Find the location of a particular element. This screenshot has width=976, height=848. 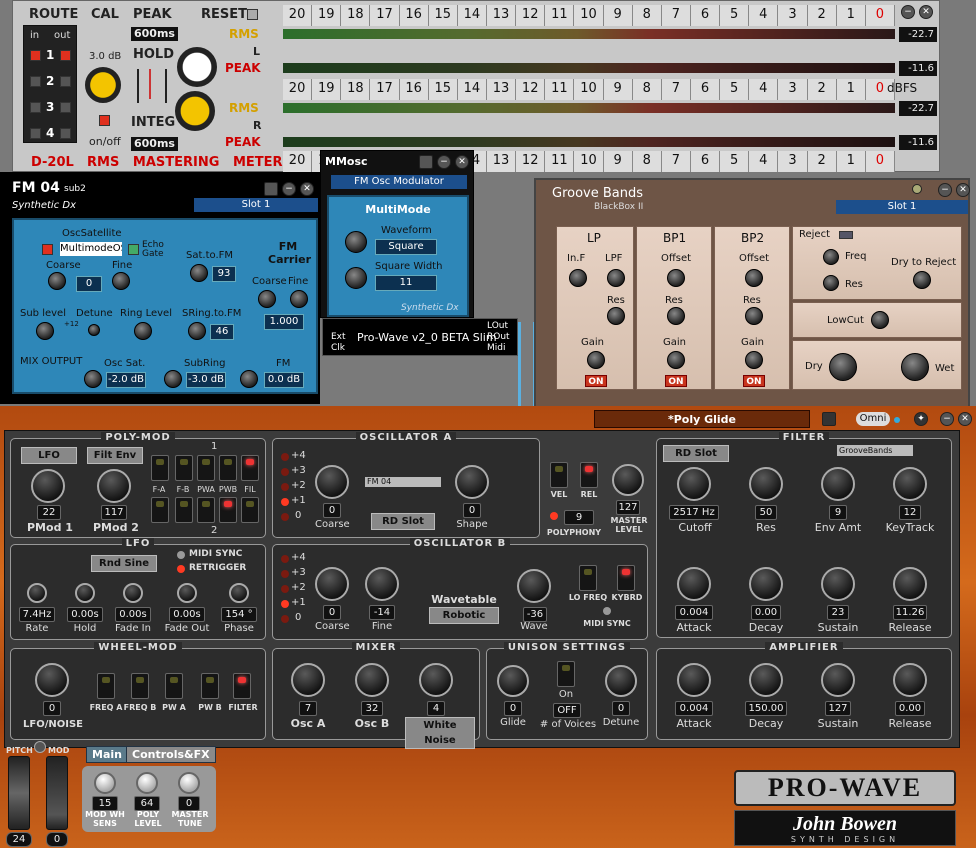

osca-oct-led-p3 is located at coordinates (285, 472).